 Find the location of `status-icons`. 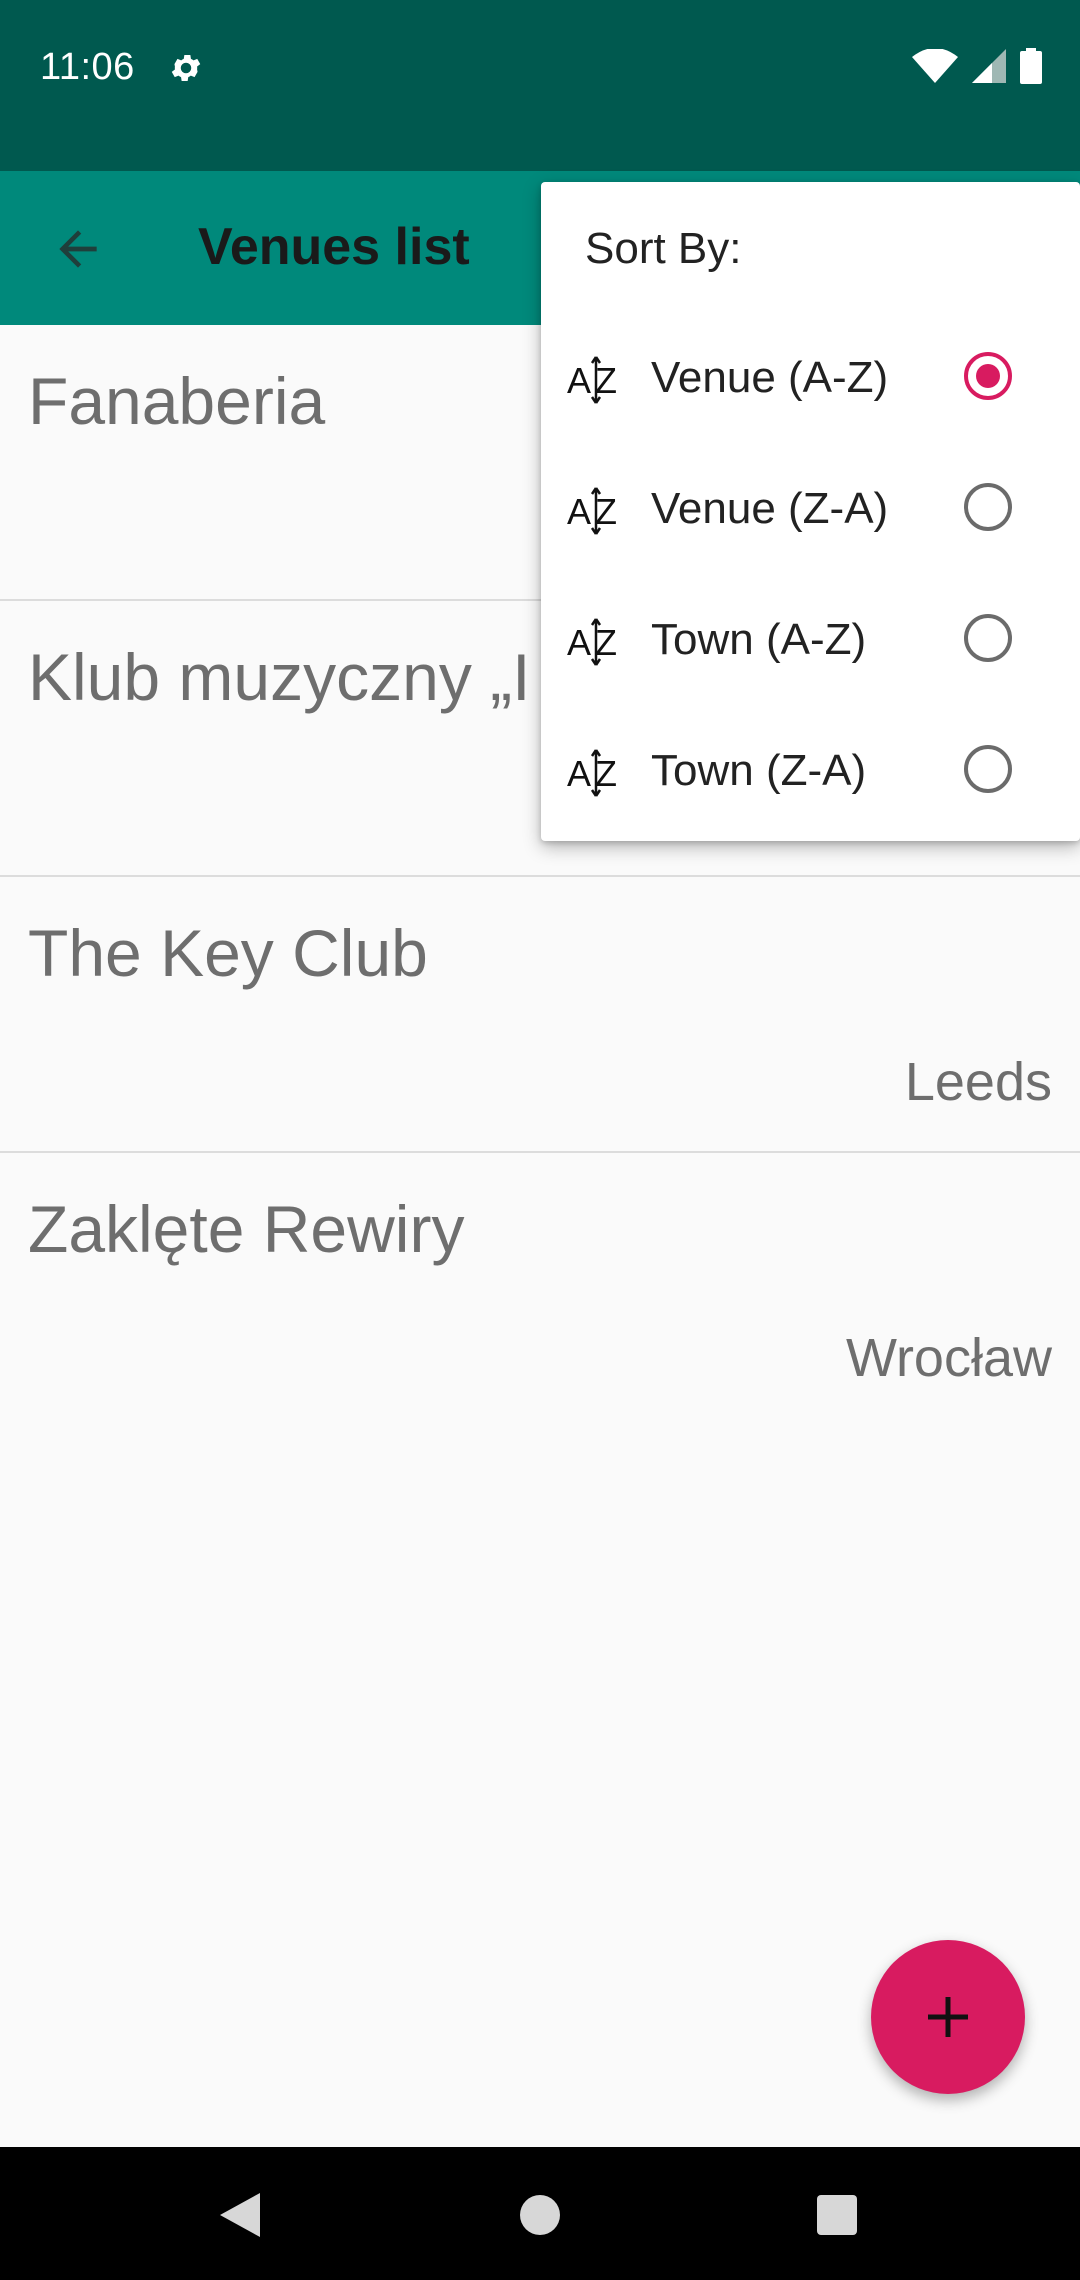

status-icons is located at coordinates (977, 66).